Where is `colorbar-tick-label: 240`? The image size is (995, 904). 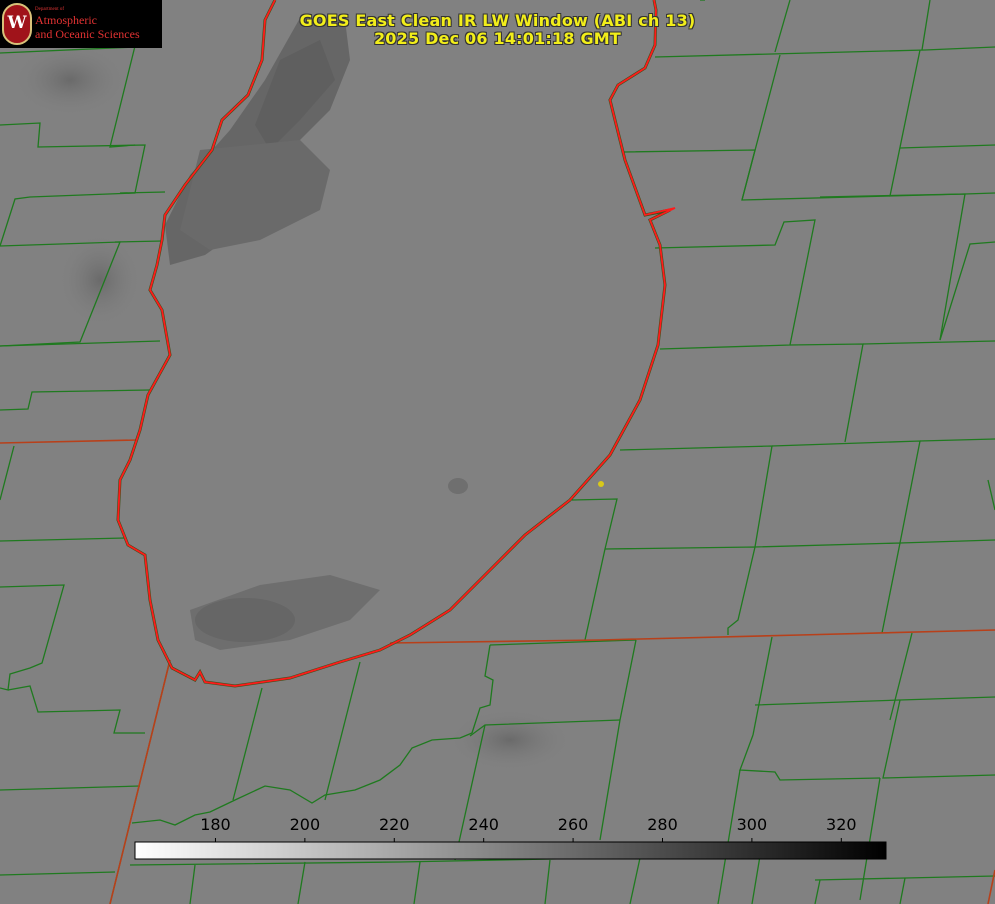
colorbar-tick-label: 240 is located at coordinates (483, 824).